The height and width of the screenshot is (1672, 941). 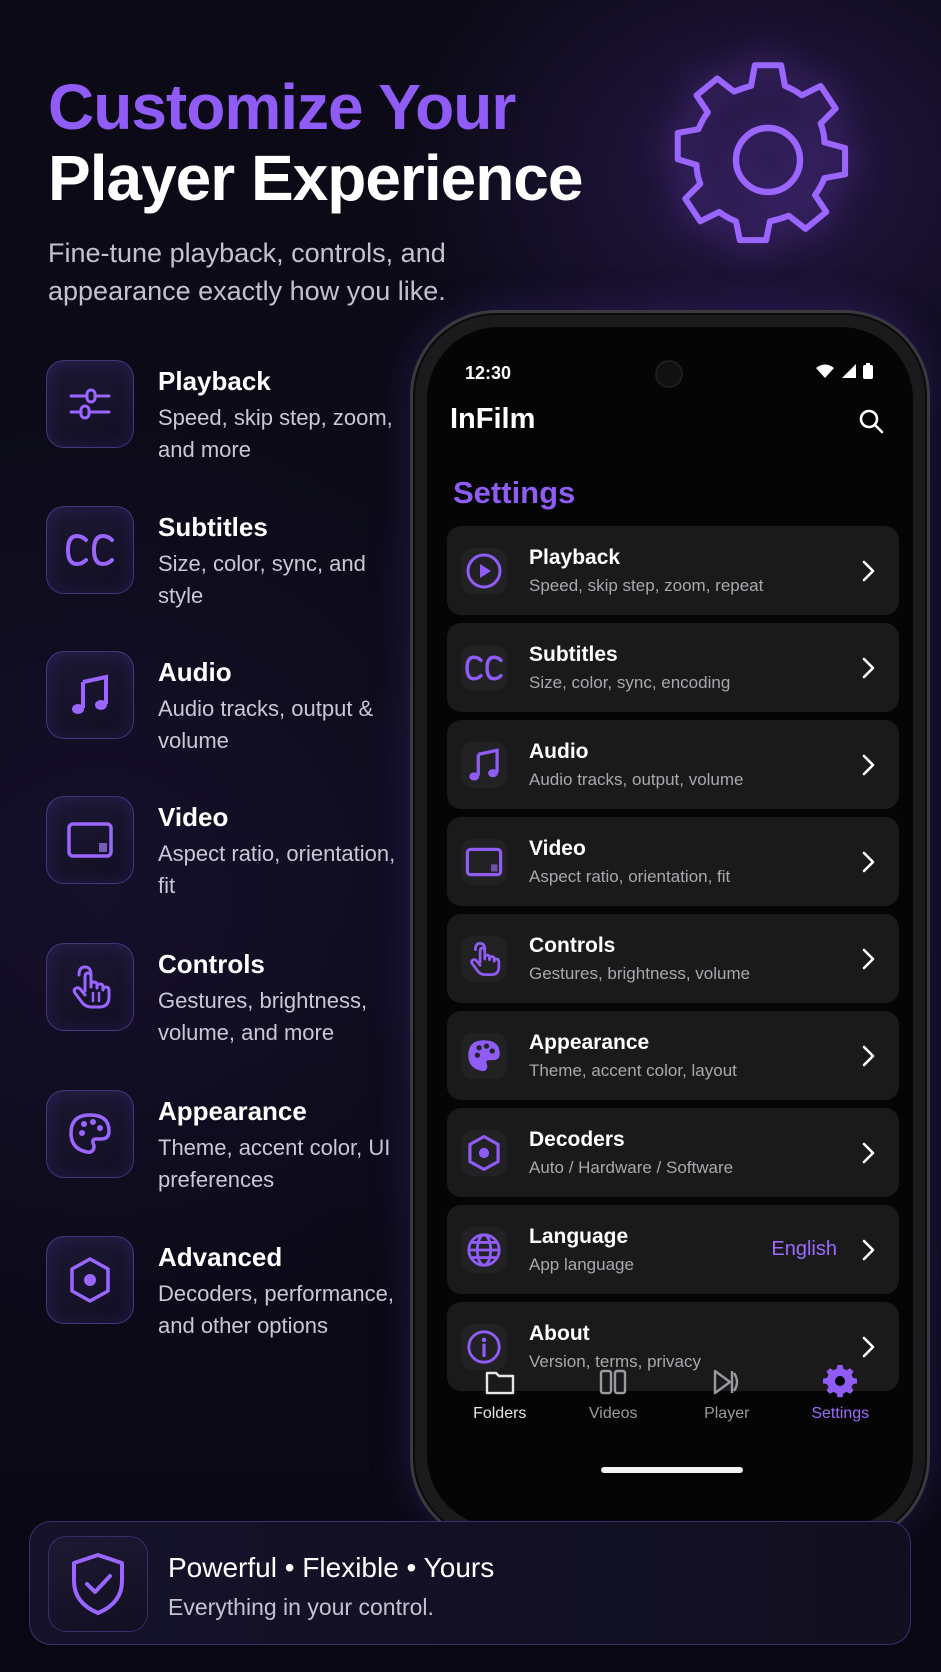 What do you see at coordinates (559, 751) in the screenshot?
I see `row-title: Audio` at bounding box center [559, 751].